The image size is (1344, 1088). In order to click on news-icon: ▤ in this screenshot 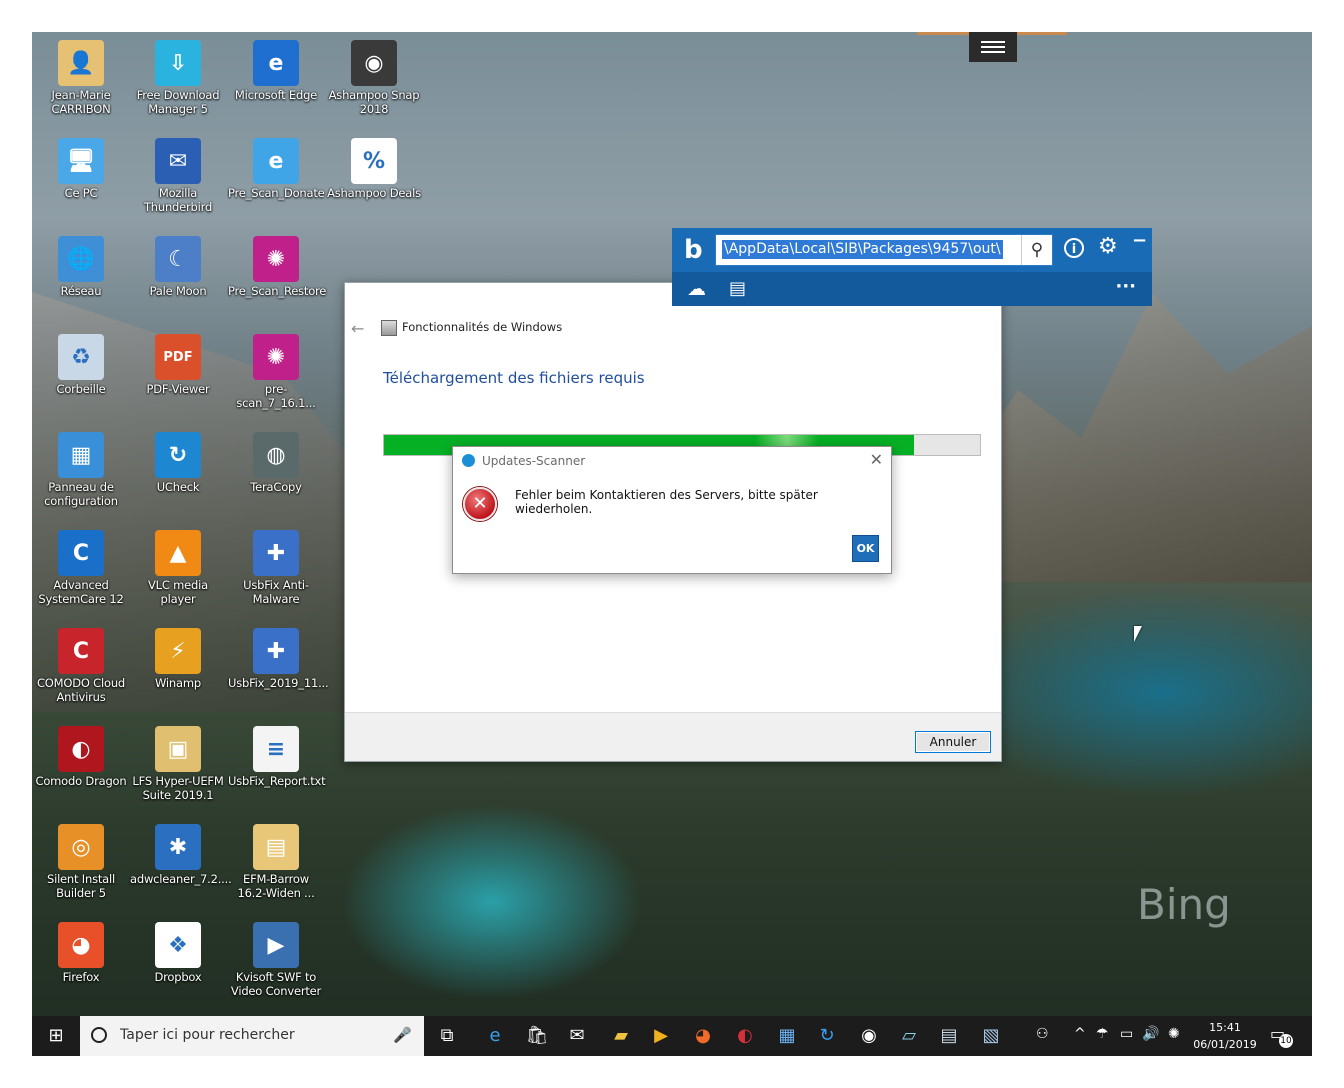, I will do `click(737, 288)`.